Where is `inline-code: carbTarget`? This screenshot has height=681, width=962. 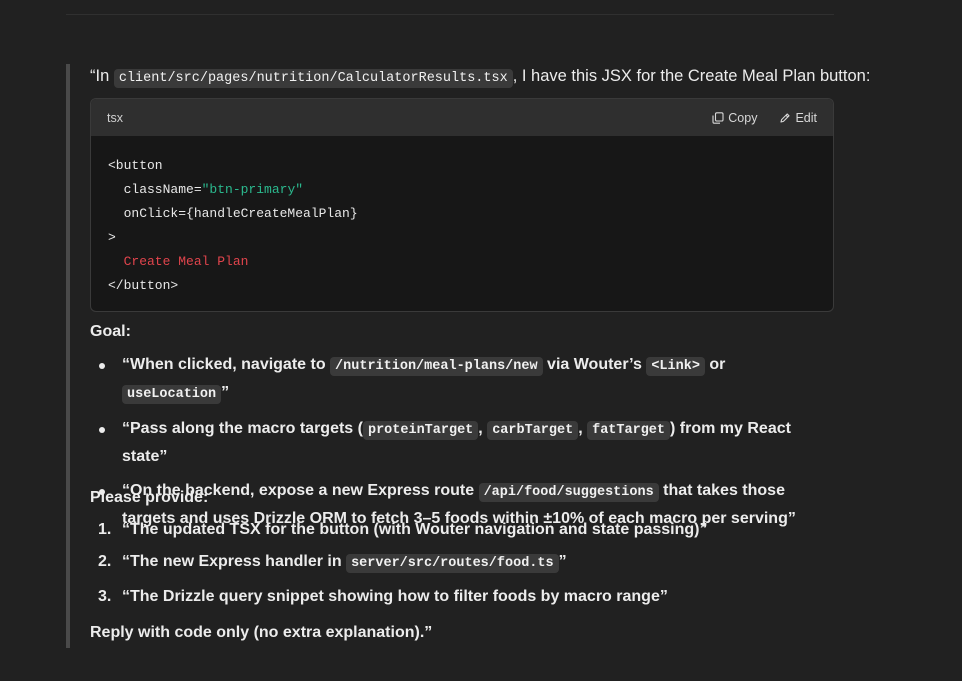
inline-code: carbTarget is located at coordinates (533, 430).